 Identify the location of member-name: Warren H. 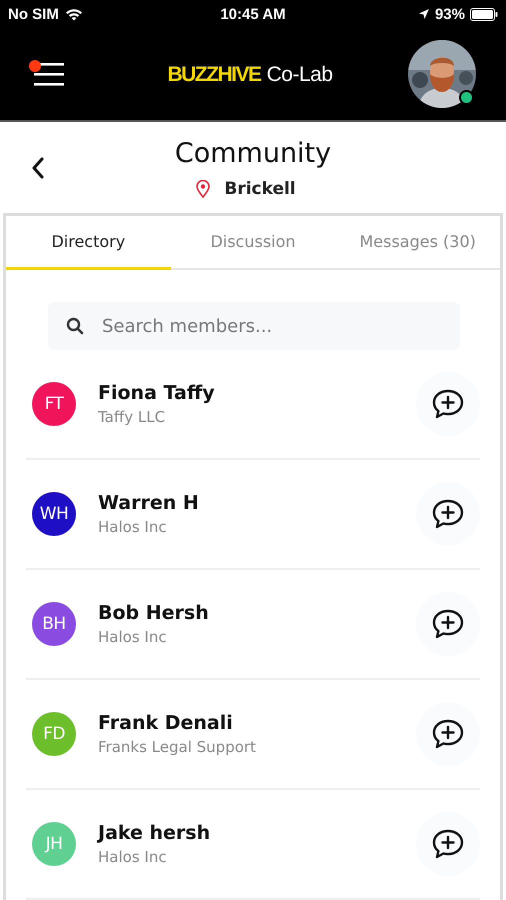
(149, 503).